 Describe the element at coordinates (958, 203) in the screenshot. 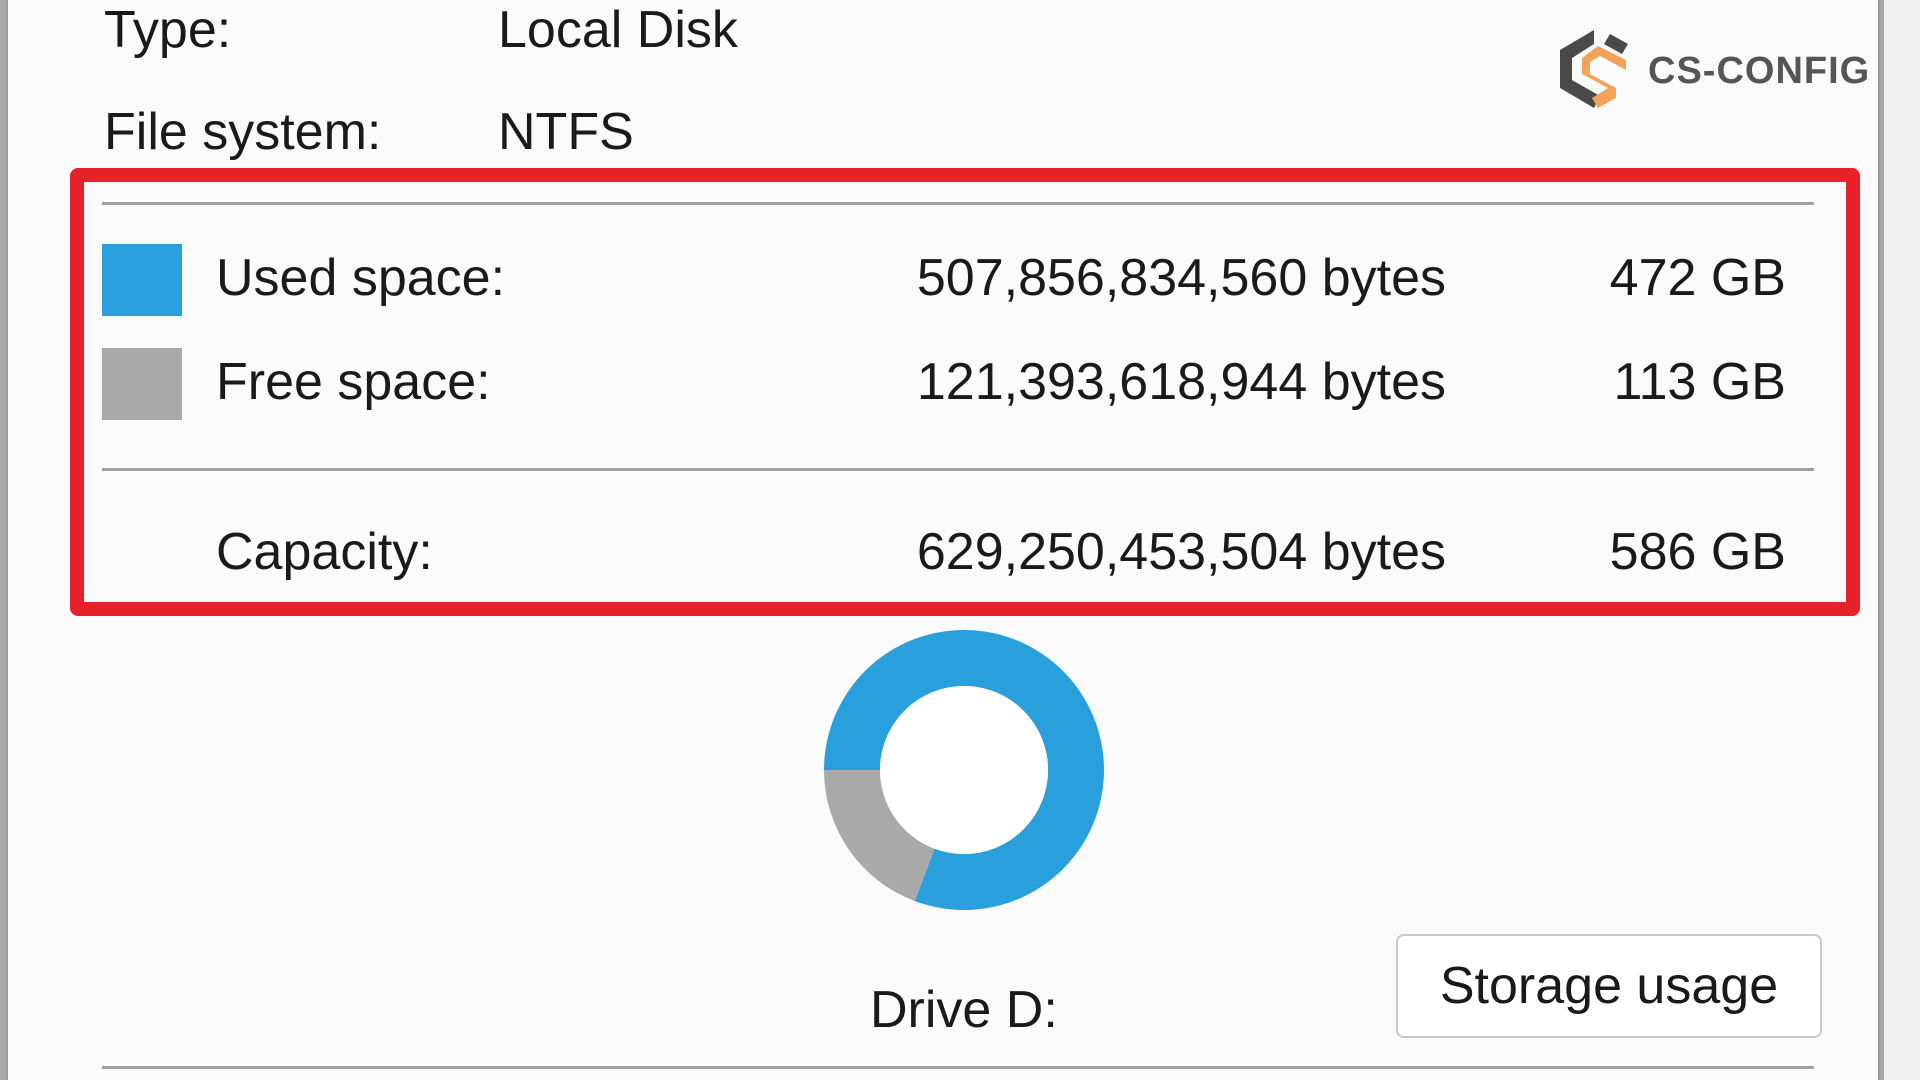

I see `separator-top` at that location.